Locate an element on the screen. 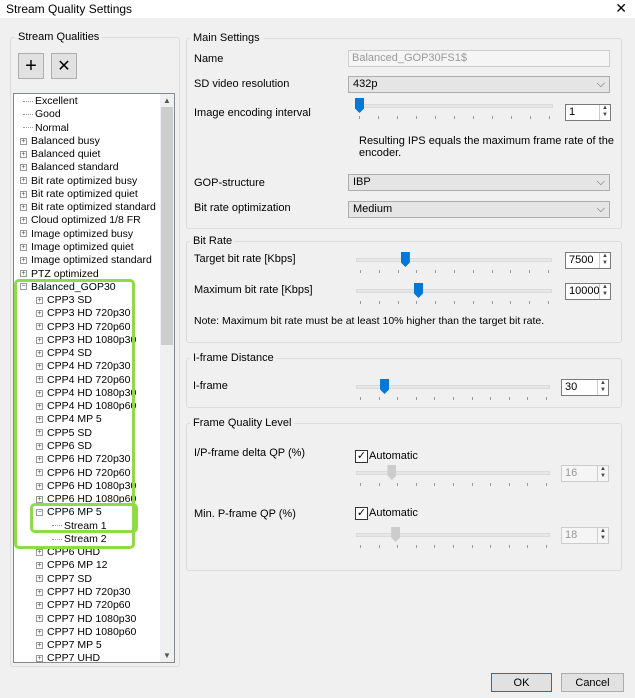 The image size is (635, 698). target-bit-rate-stepper: 7500 ▲ ▼ is located at coordinates (588, 260).